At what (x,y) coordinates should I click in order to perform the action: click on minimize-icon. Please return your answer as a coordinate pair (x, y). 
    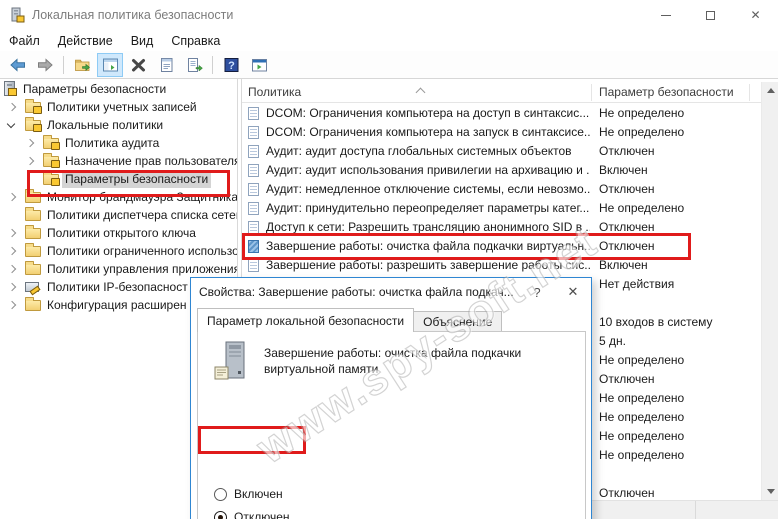
    Looking at the image, I should click on (665, 15).